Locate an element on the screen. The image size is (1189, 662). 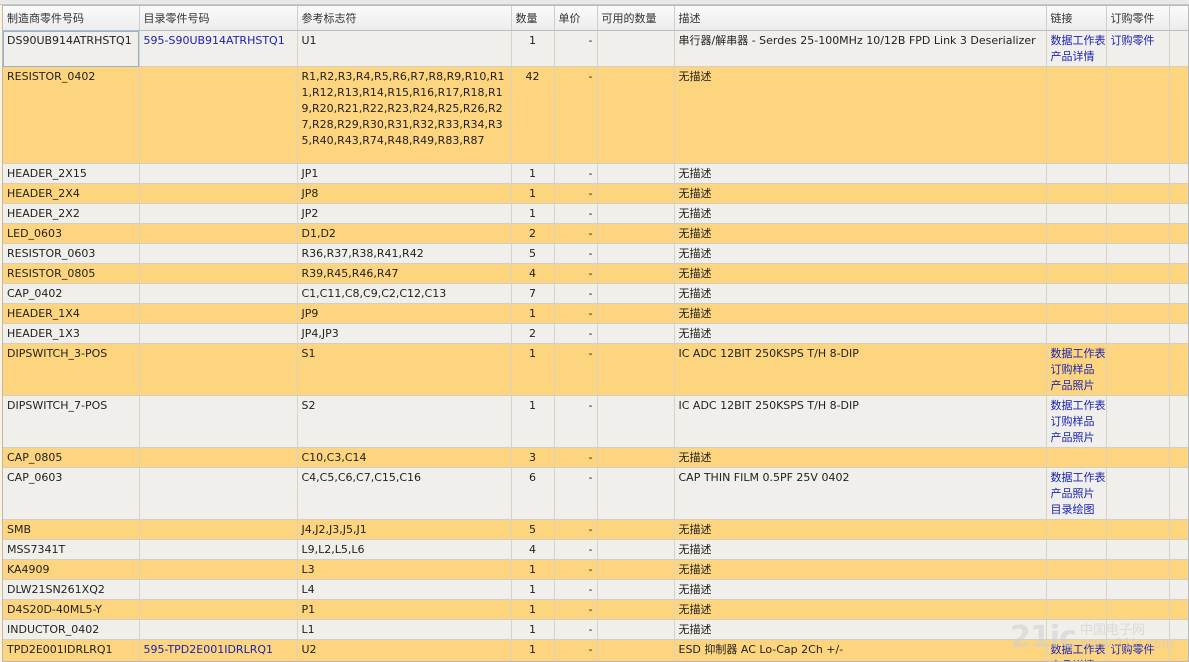
table-row: DLW21SN261XQ2 L4 1- 无描述 is located at coordinates (595, 589).